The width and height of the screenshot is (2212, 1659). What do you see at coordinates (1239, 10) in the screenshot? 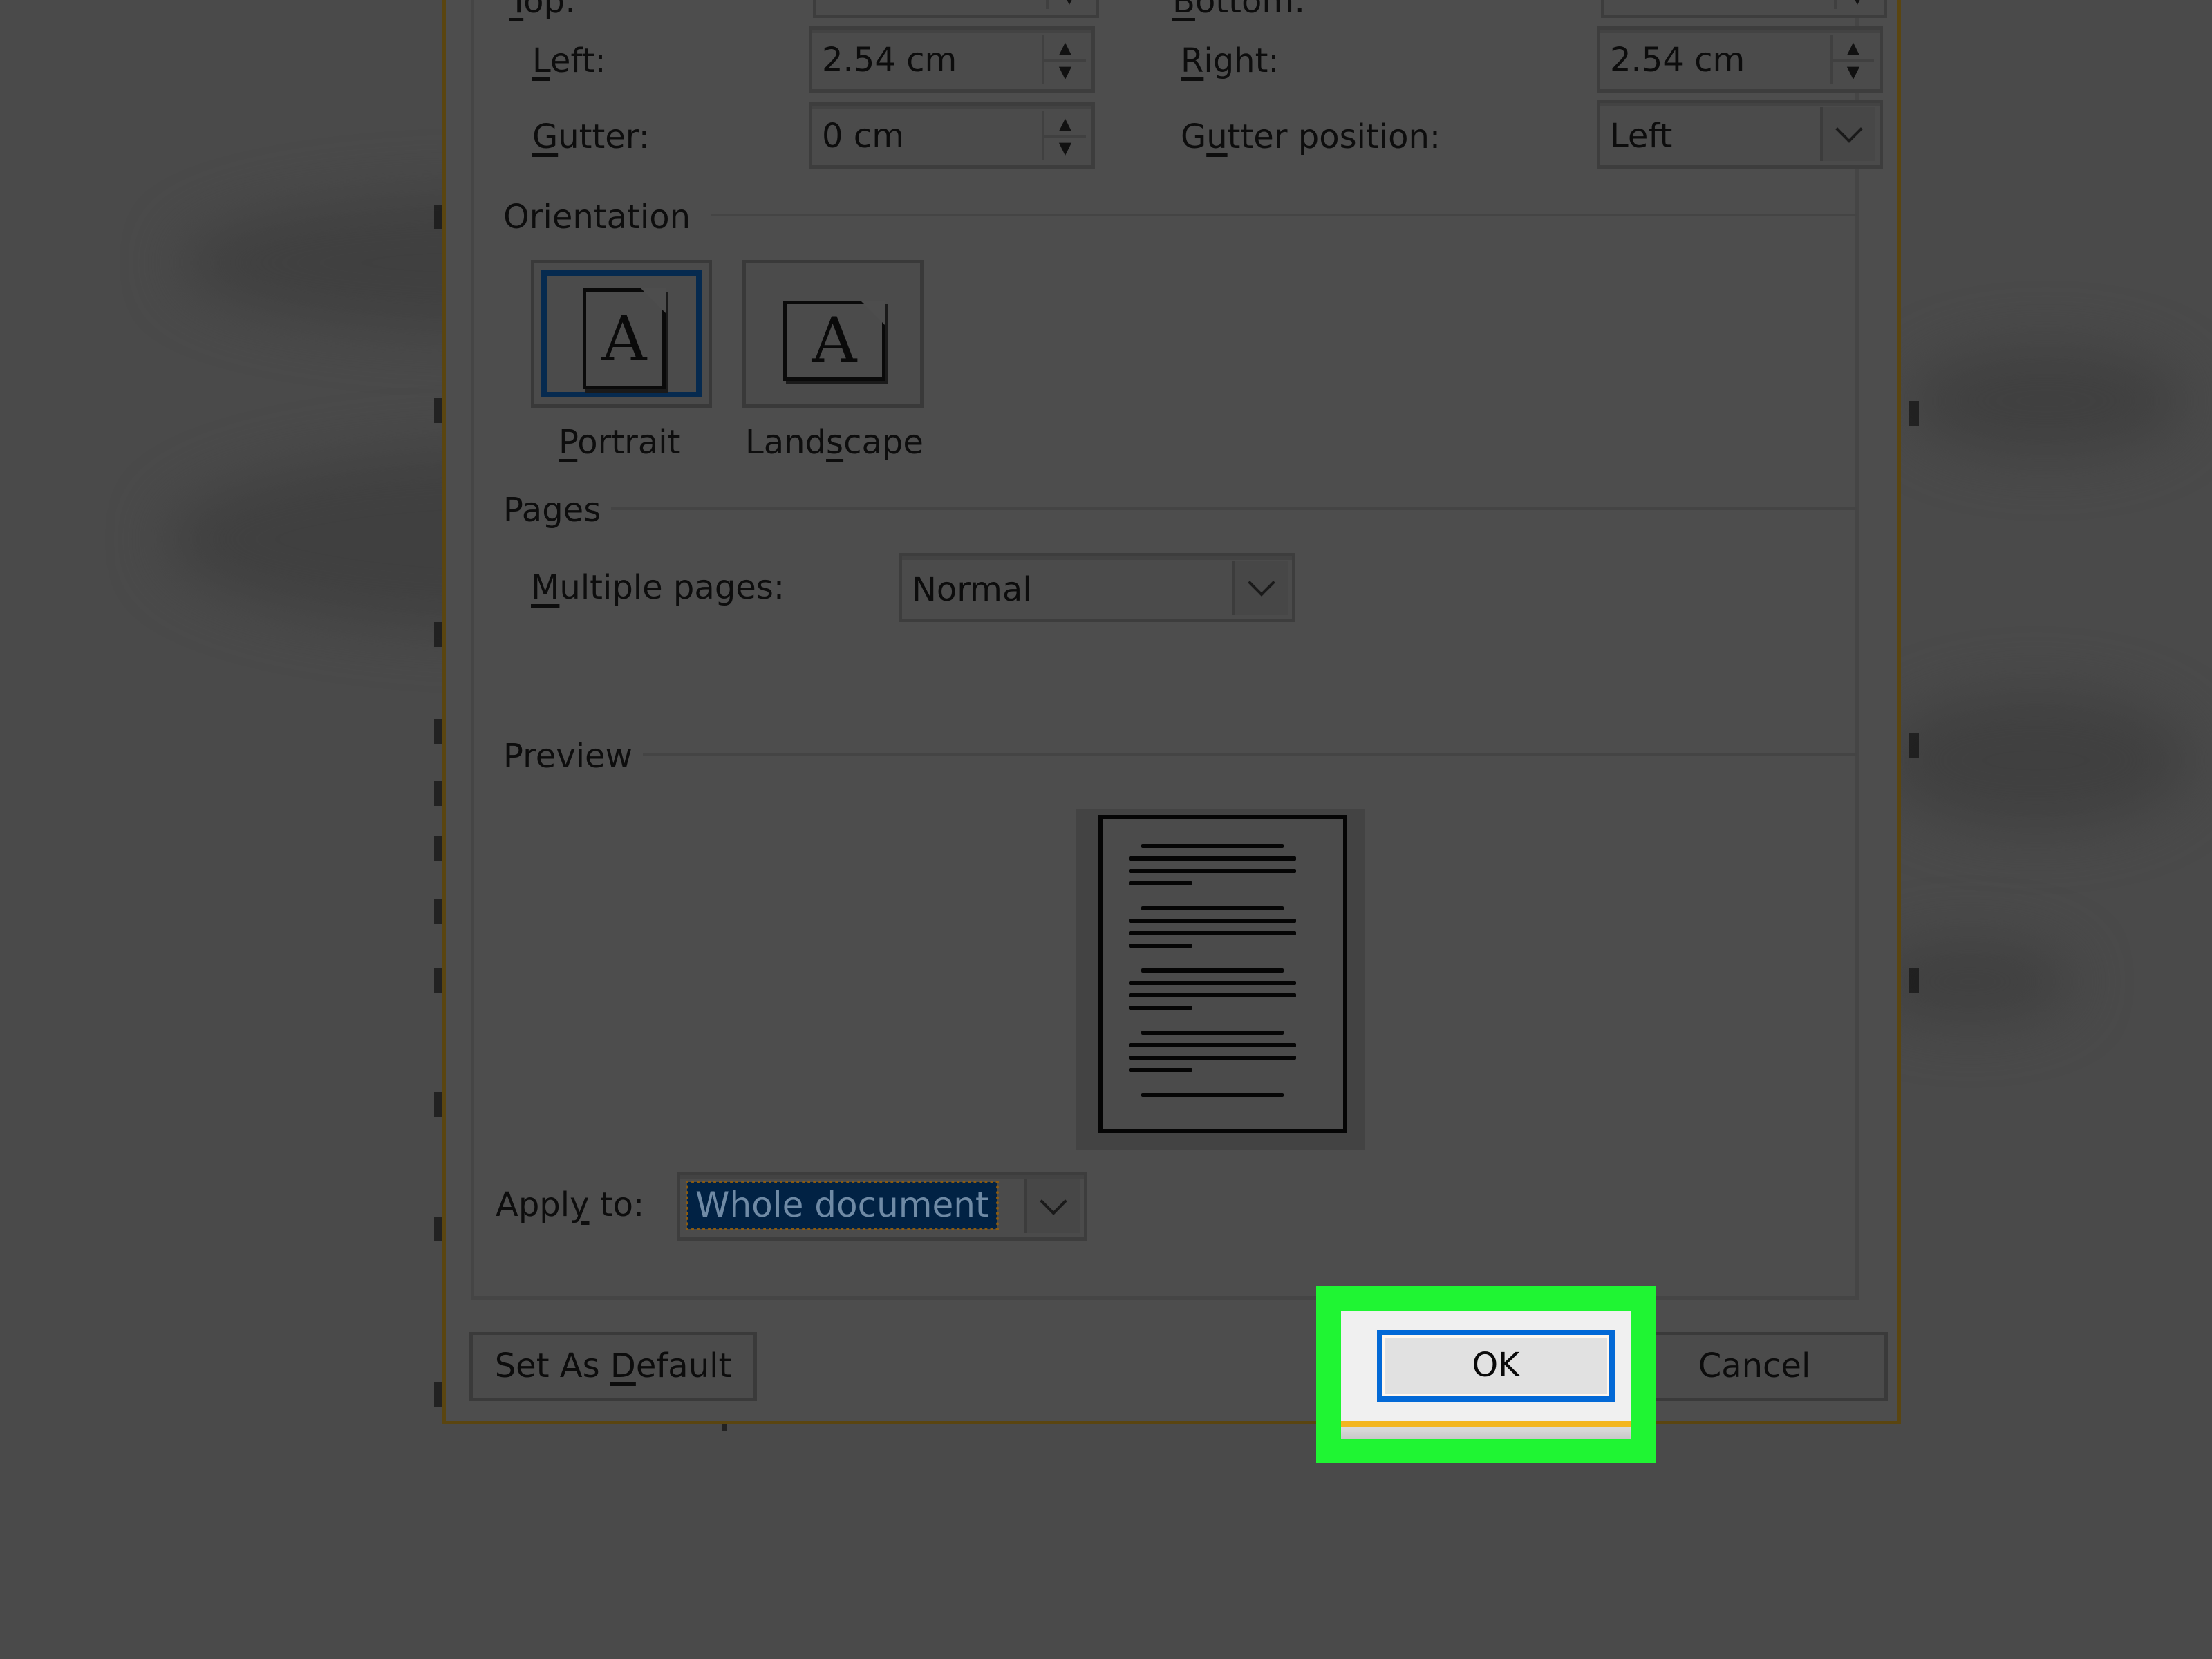
I see `bottom-margin-label: Bottom:` at bounding box center [1239, 10].